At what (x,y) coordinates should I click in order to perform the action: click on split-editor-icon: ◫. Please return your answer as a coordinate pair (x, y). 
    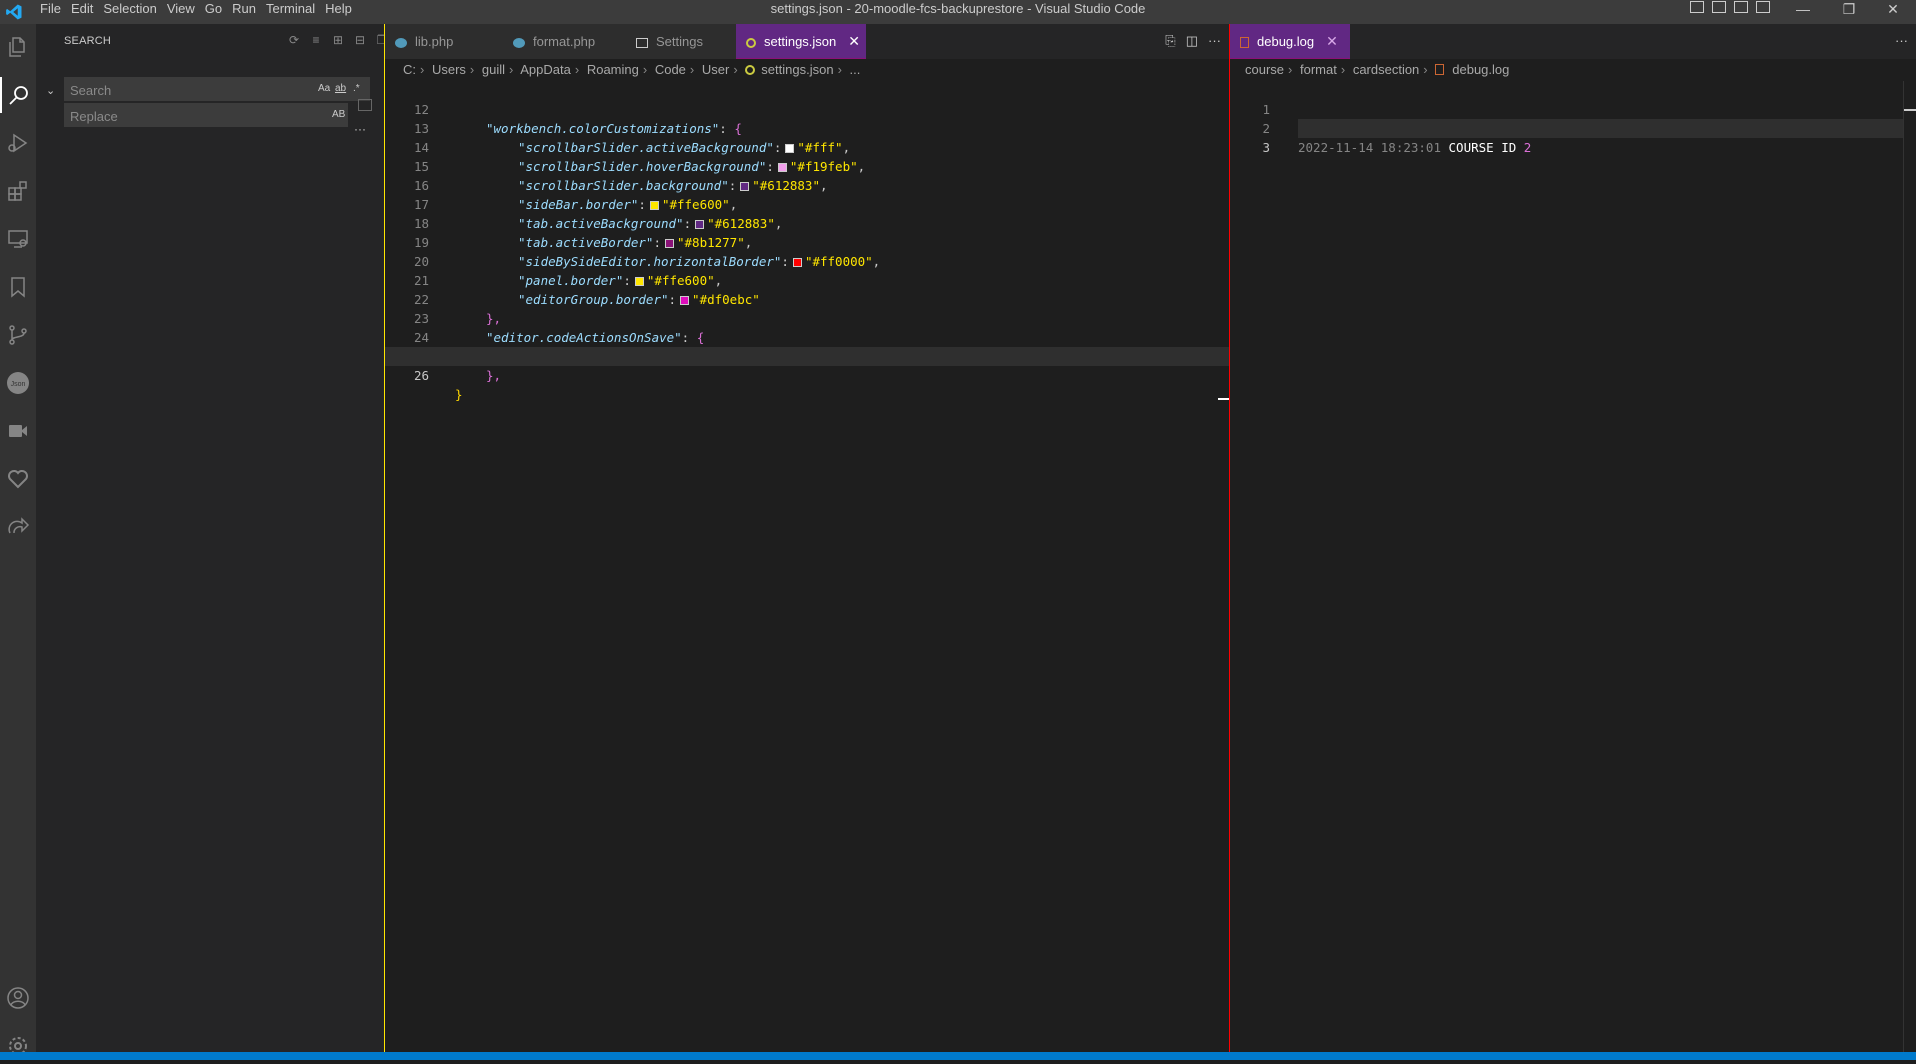
    Looking at the image, I should click on (1192, 41).